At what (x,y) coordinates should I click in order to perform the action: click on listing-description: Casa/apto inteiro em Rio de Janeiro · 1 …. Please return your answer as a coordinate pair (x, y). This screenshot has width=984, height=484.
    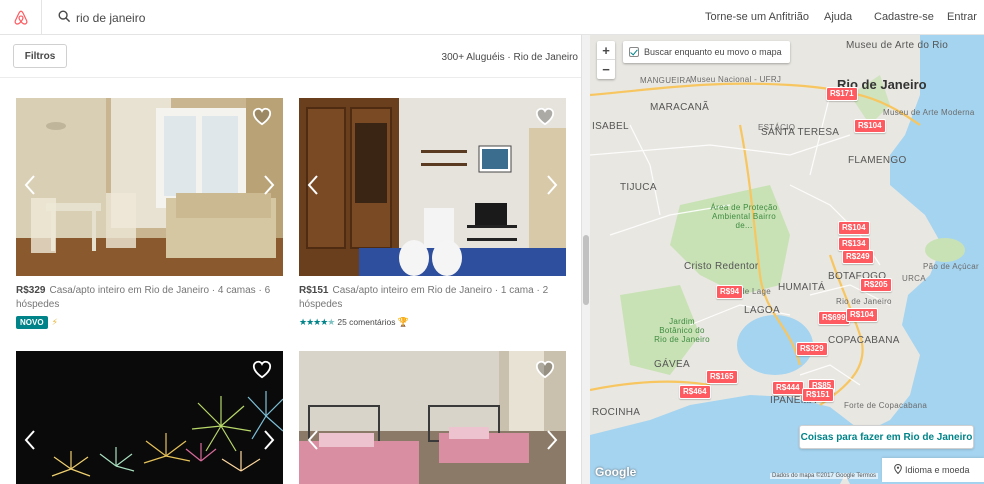
    Looking at the image, I should click on (424, 297).